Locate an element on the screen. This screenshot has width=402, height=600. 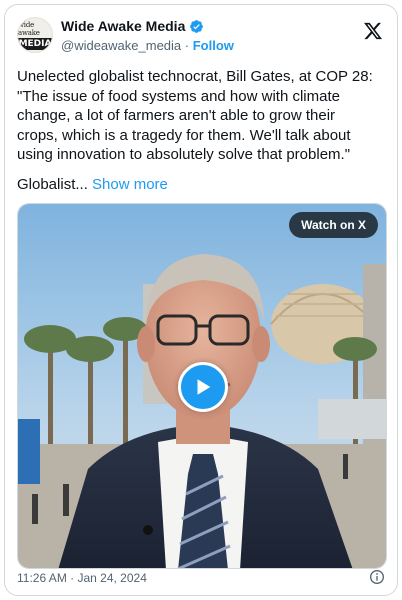
tweet-footer: 11:26 AM · Jan 24, 2024 is located at coordinates (201, 578).